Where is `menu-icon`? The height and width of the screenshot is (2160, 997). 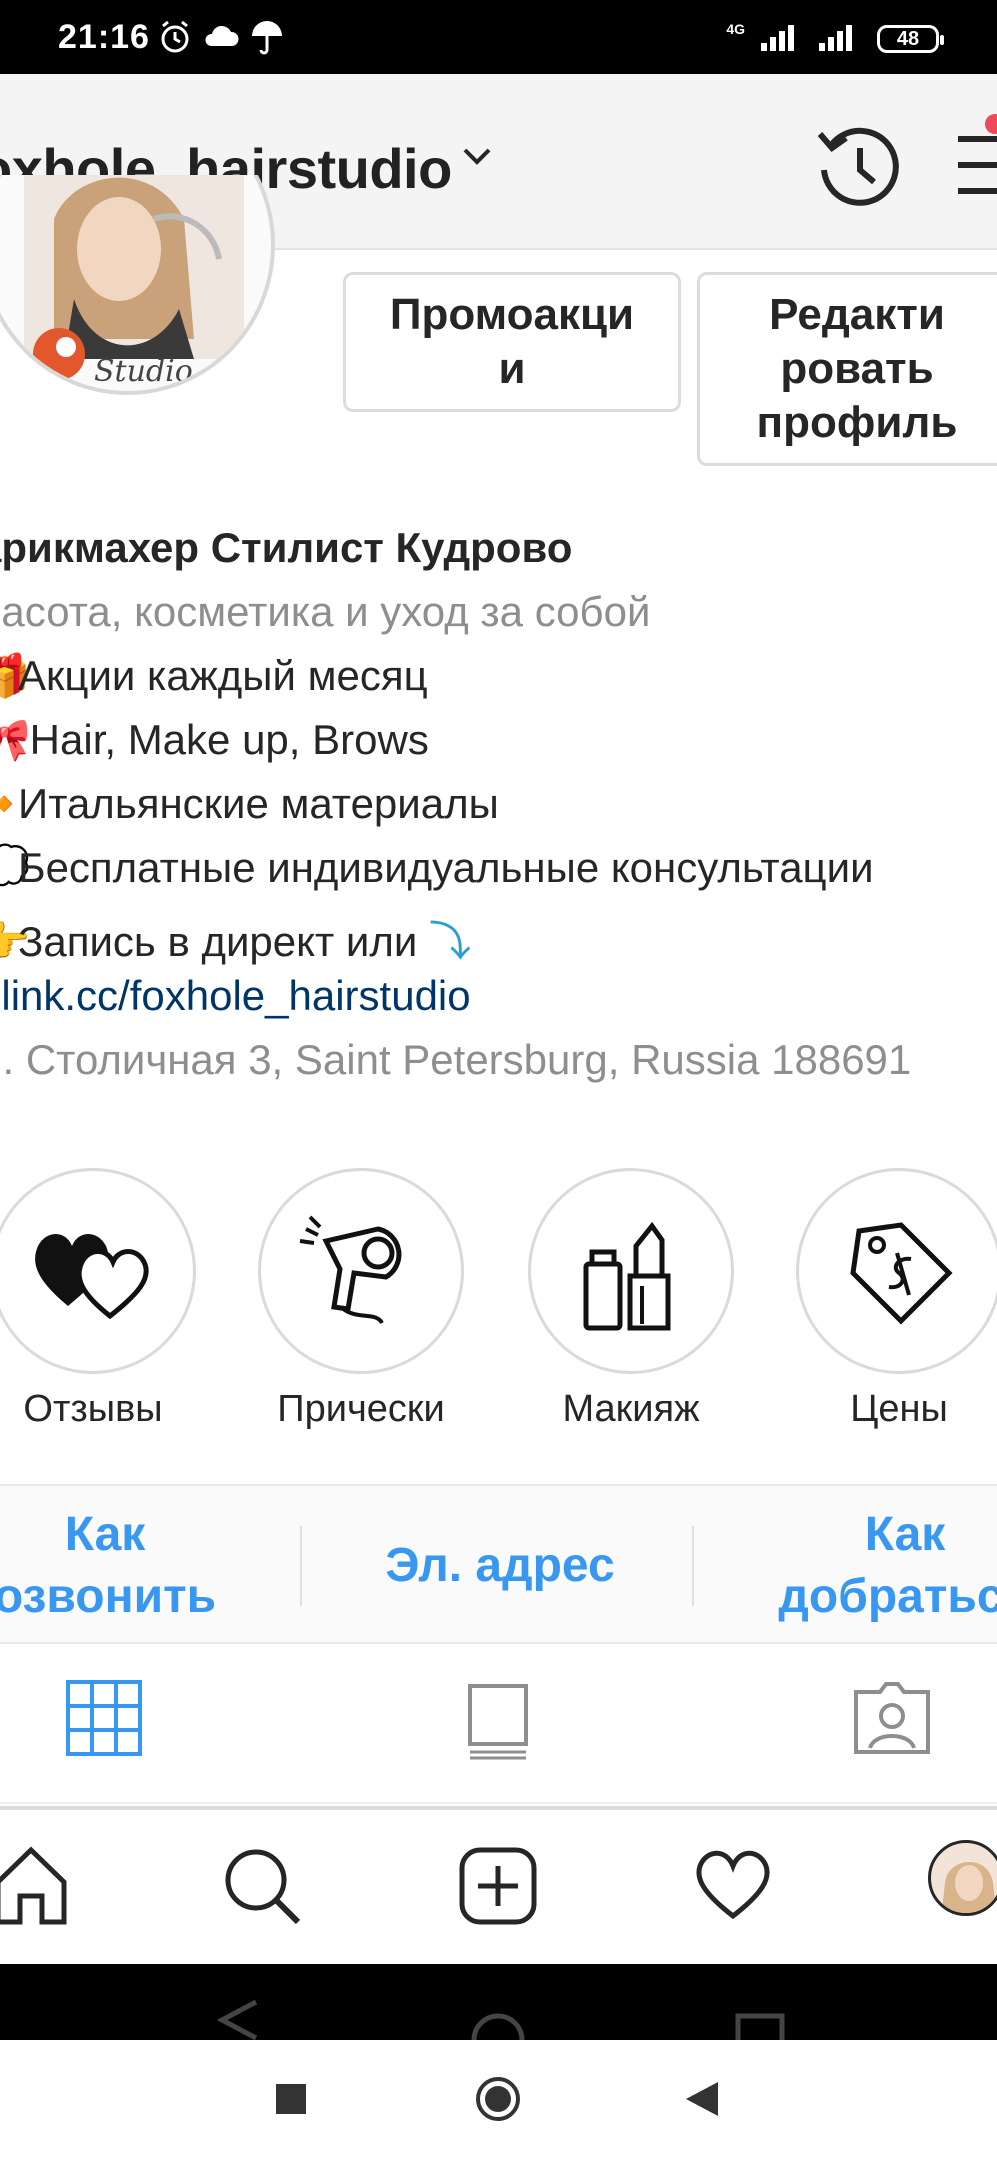
menu-icon is located at coordinates (977, 168).